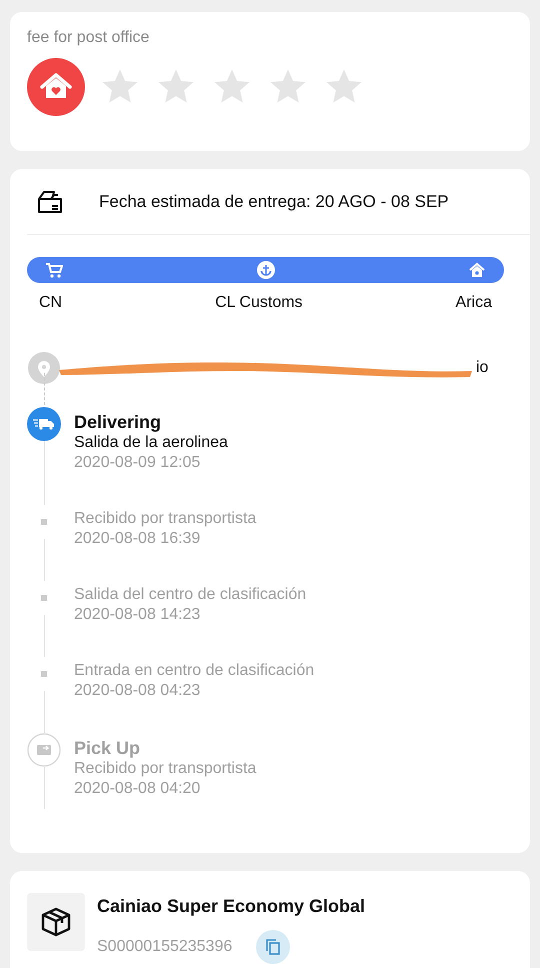 Image resolution: width=540 pixels, height=968 pixels. I want to click on event-description: Salida del centro de clasificación, so click(190, 595).